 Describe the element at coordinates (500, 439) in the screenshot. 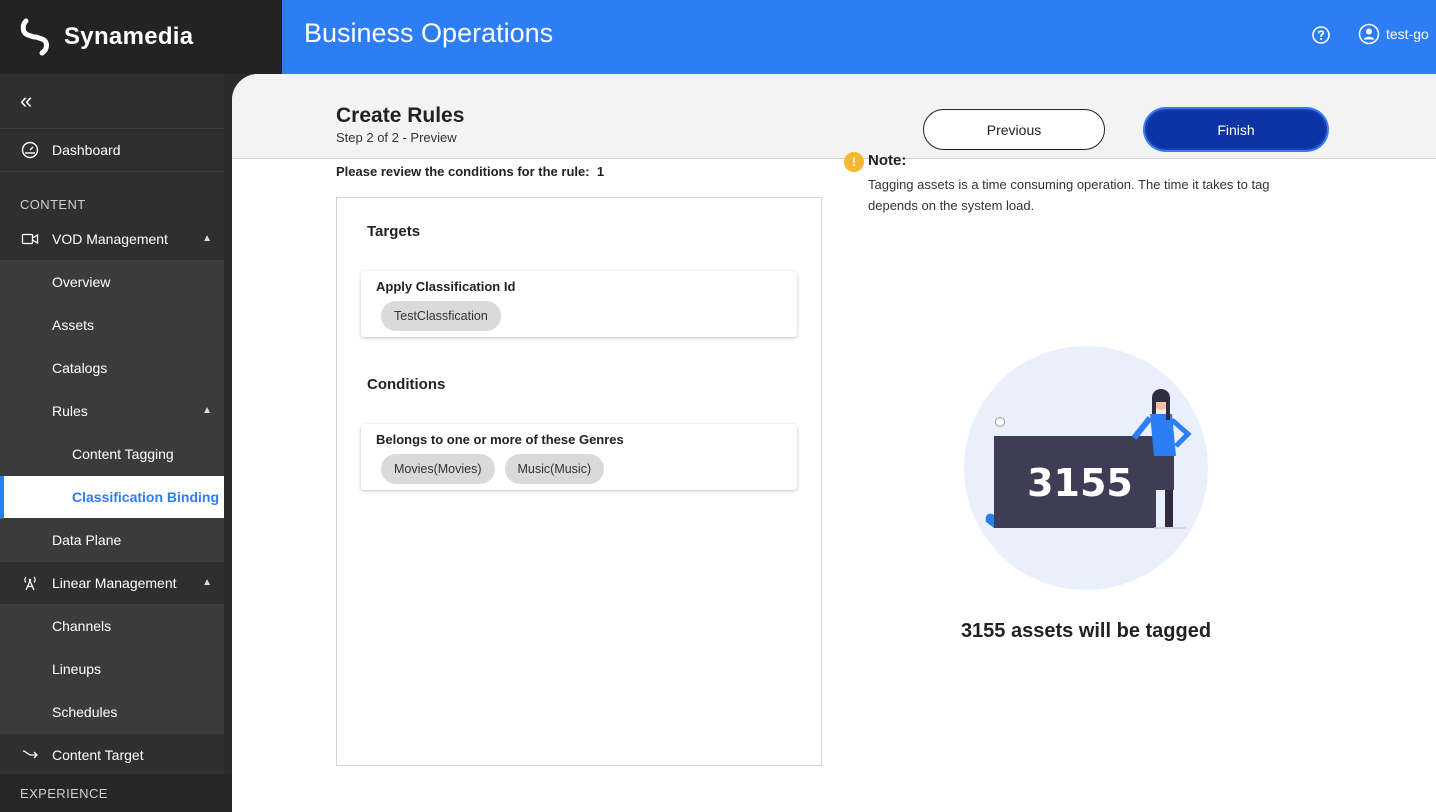

I see `condition-card-title: Belongs to one or more of these Genres` at that location.